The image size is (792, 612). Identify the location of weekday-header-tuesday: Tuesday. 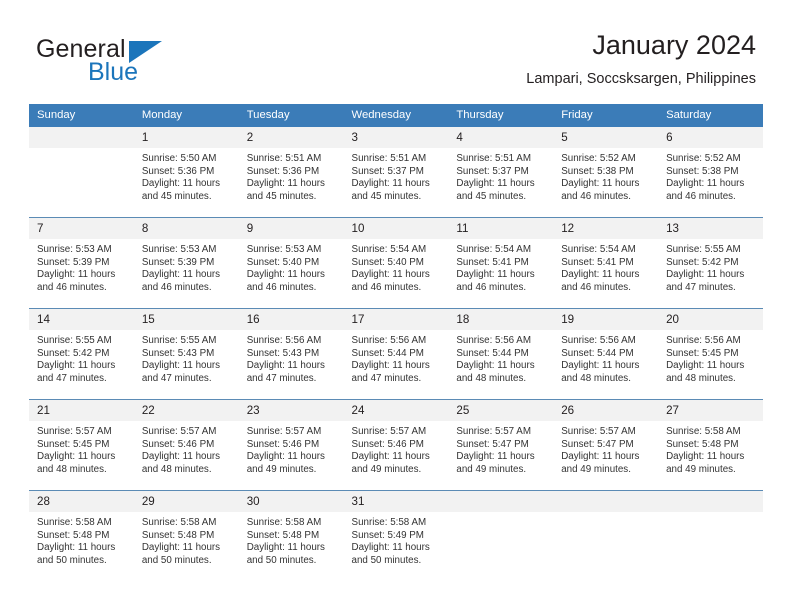
(291, 115).